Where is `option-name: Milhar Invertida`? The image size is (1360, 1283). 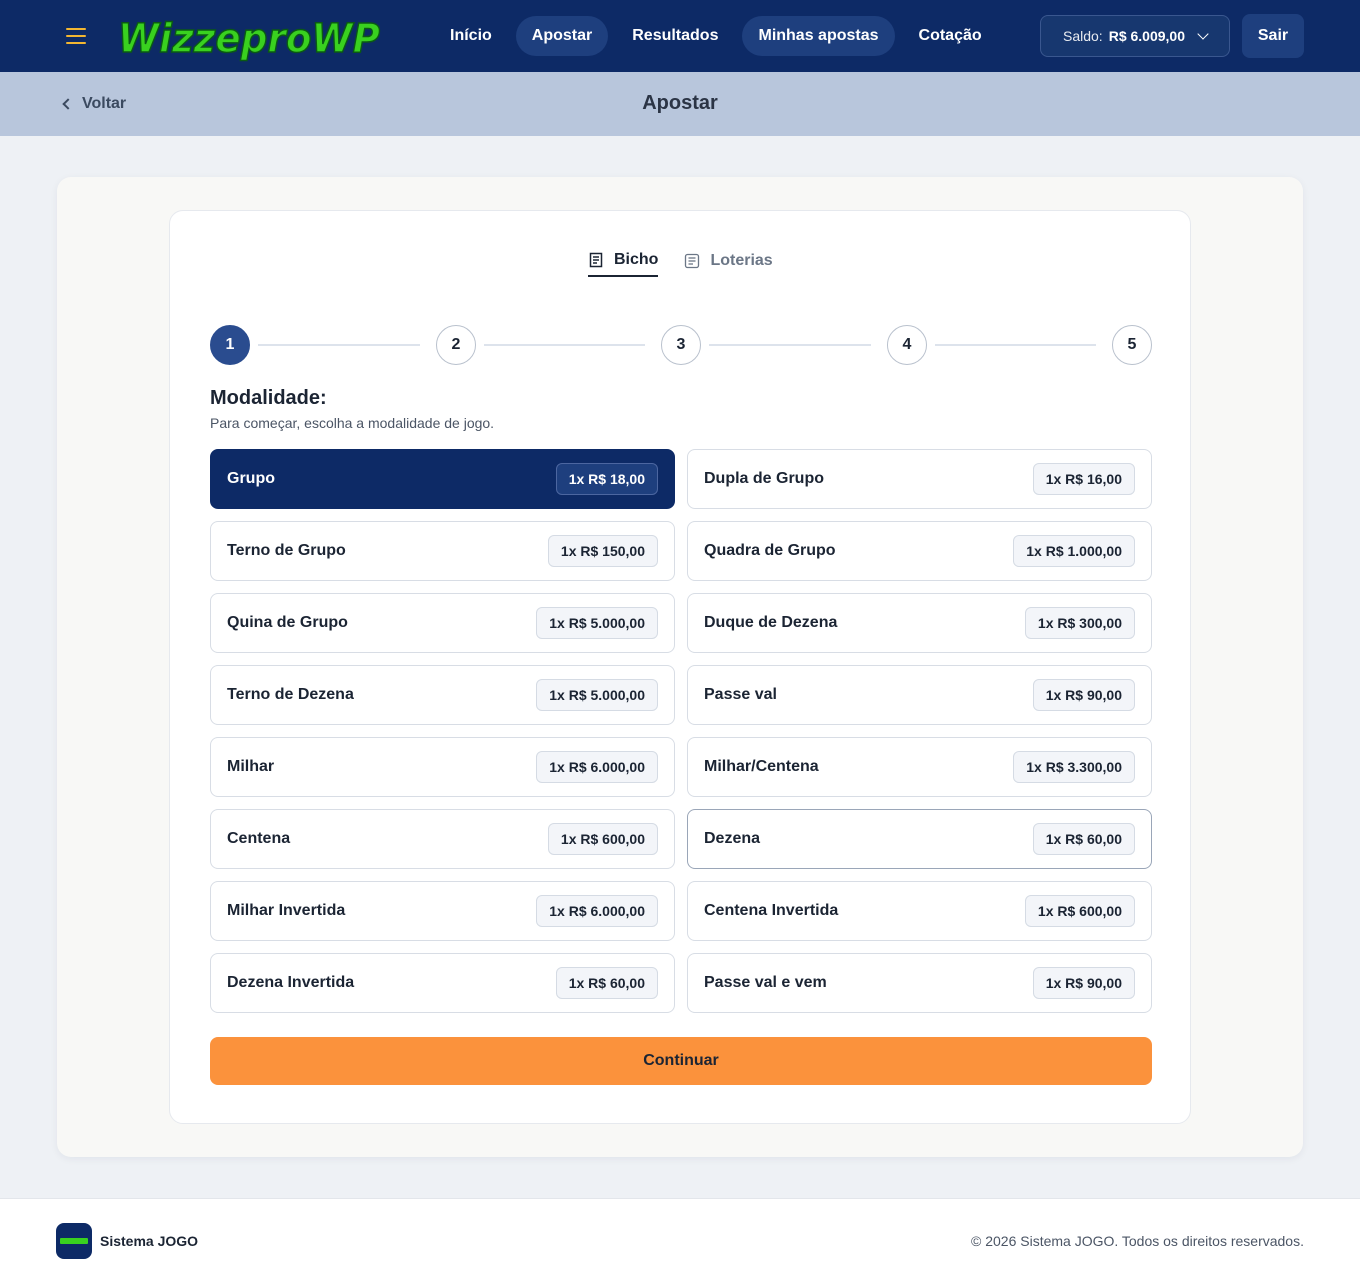 option-name: Milhar Invertida is located at coordinates (286, 910).